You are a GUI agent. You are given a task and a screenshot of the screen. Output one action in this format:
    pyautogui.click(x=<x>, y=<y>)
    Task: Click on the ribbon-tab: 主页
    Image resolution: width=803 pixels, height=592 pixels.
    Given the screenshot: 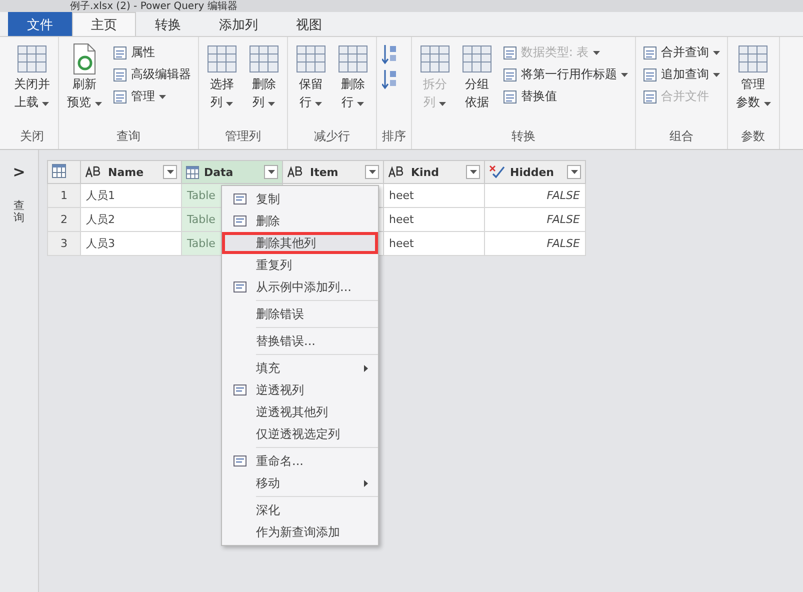 What is the action you would take?
    pyautogui.click(x=104, y=24)
    